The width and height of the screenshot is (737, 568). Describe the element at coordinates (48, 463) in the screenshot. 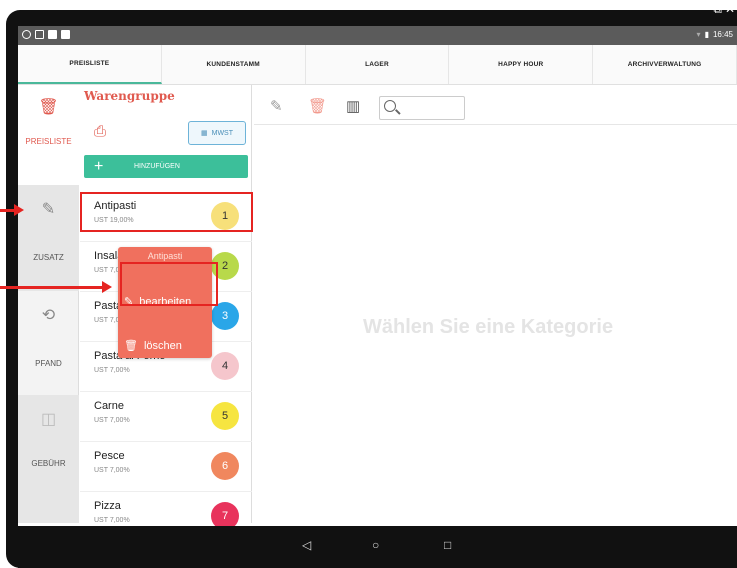

I see `rail-label: GEBÜHR` at that location.